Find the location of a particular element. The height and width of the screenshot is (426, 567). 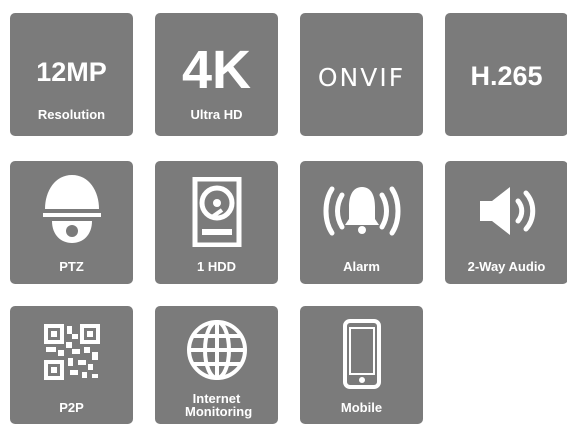

mobile-tile: Mobile is located at coordinates (361, 365).